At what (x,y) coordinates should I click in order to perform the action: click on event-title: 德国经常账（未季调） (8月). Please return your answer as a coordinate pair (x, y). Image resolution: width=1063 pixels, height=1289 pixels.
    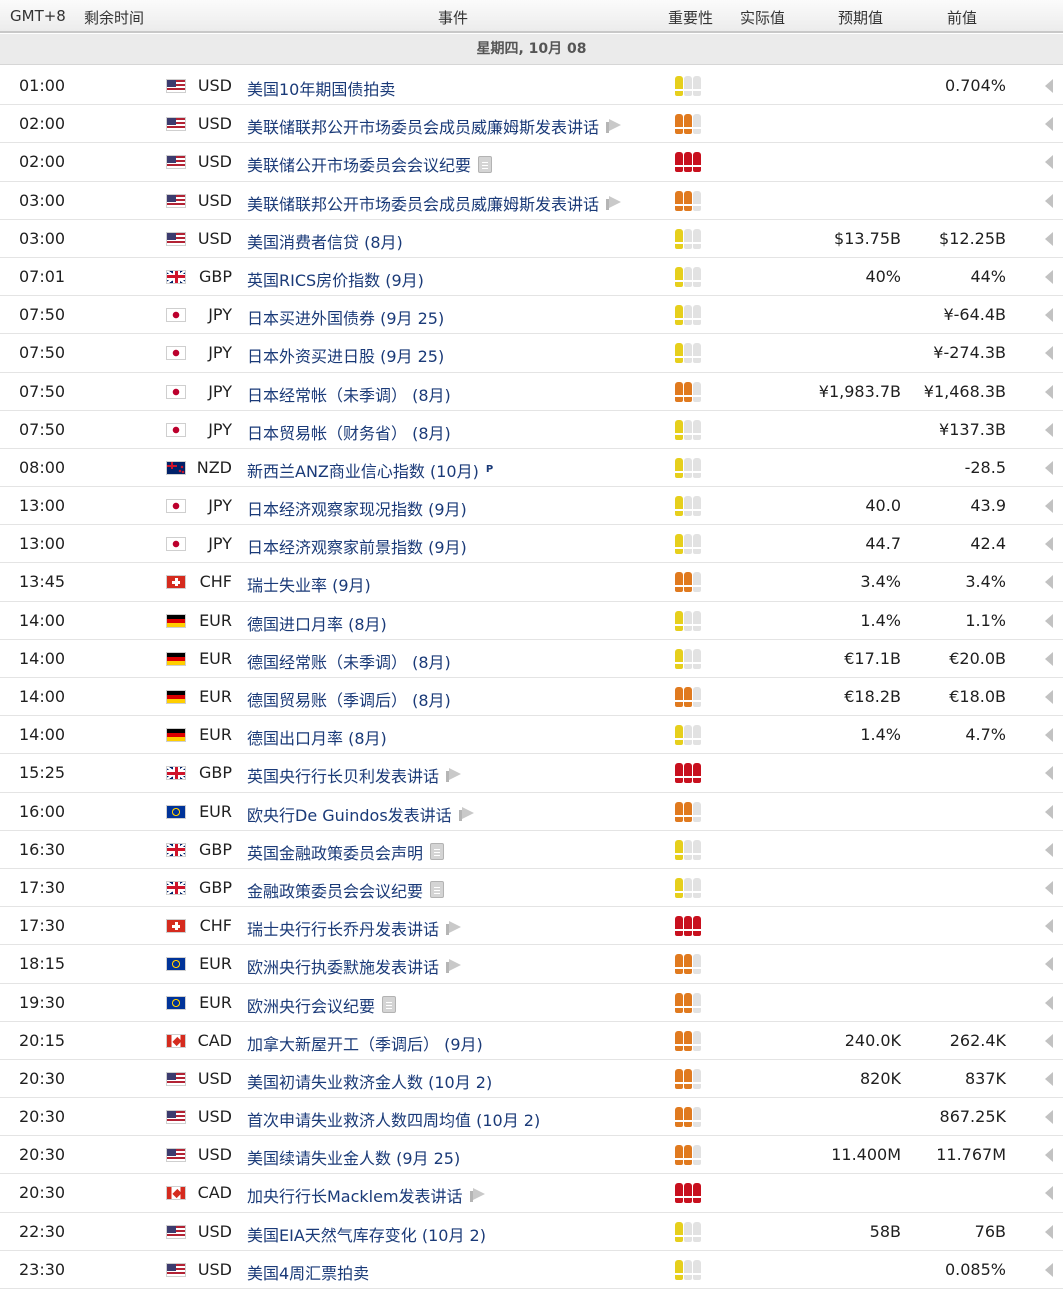
    Looking at the image, I should click on (349, 661).